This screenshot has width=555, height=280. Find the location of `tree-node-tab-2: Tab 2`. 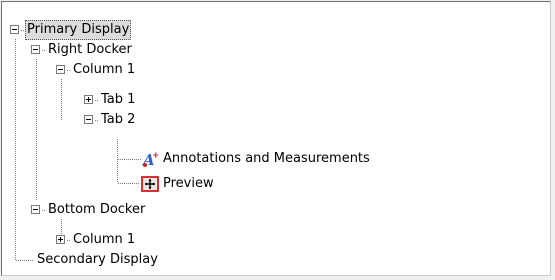

tree-node-tab-2: Tab 2 is located at coordinates (102, 120).